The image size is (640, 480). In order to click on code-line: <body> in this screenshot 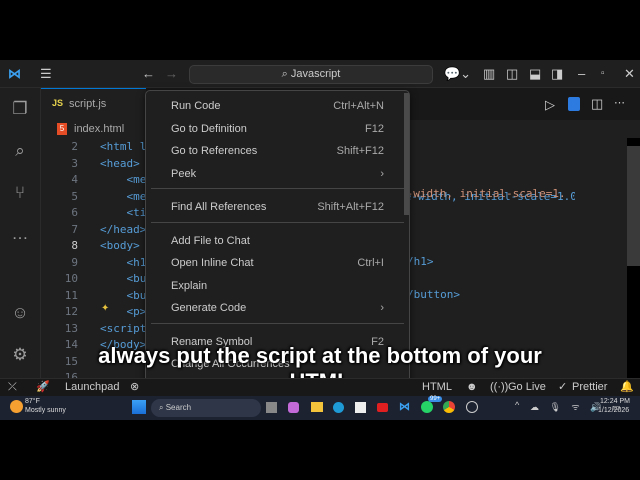, I will do `click(120, 245)`.